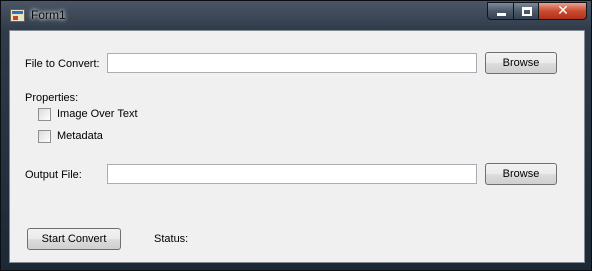  I want to click on close-icon: ✕, so click(563, 11).